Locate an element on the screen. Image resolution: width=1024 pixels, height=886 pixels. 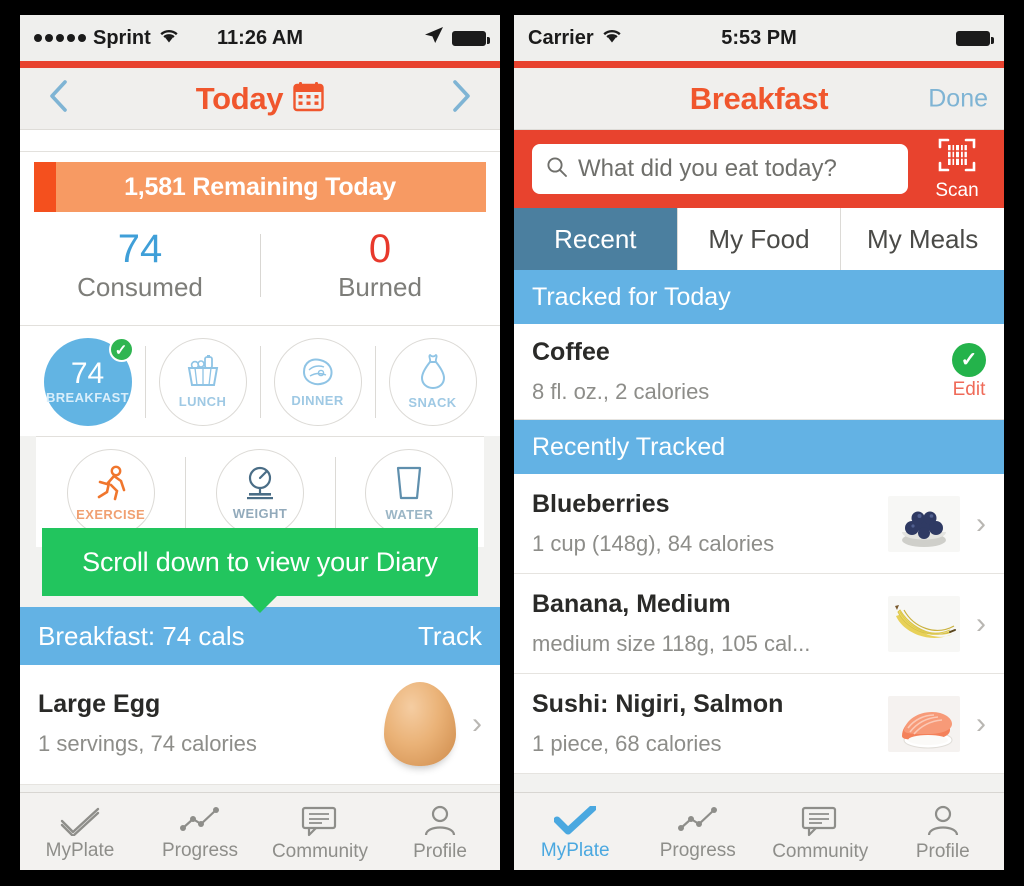
activity-cell-exercise: EXERCISE is located at coordinates (110, 493).